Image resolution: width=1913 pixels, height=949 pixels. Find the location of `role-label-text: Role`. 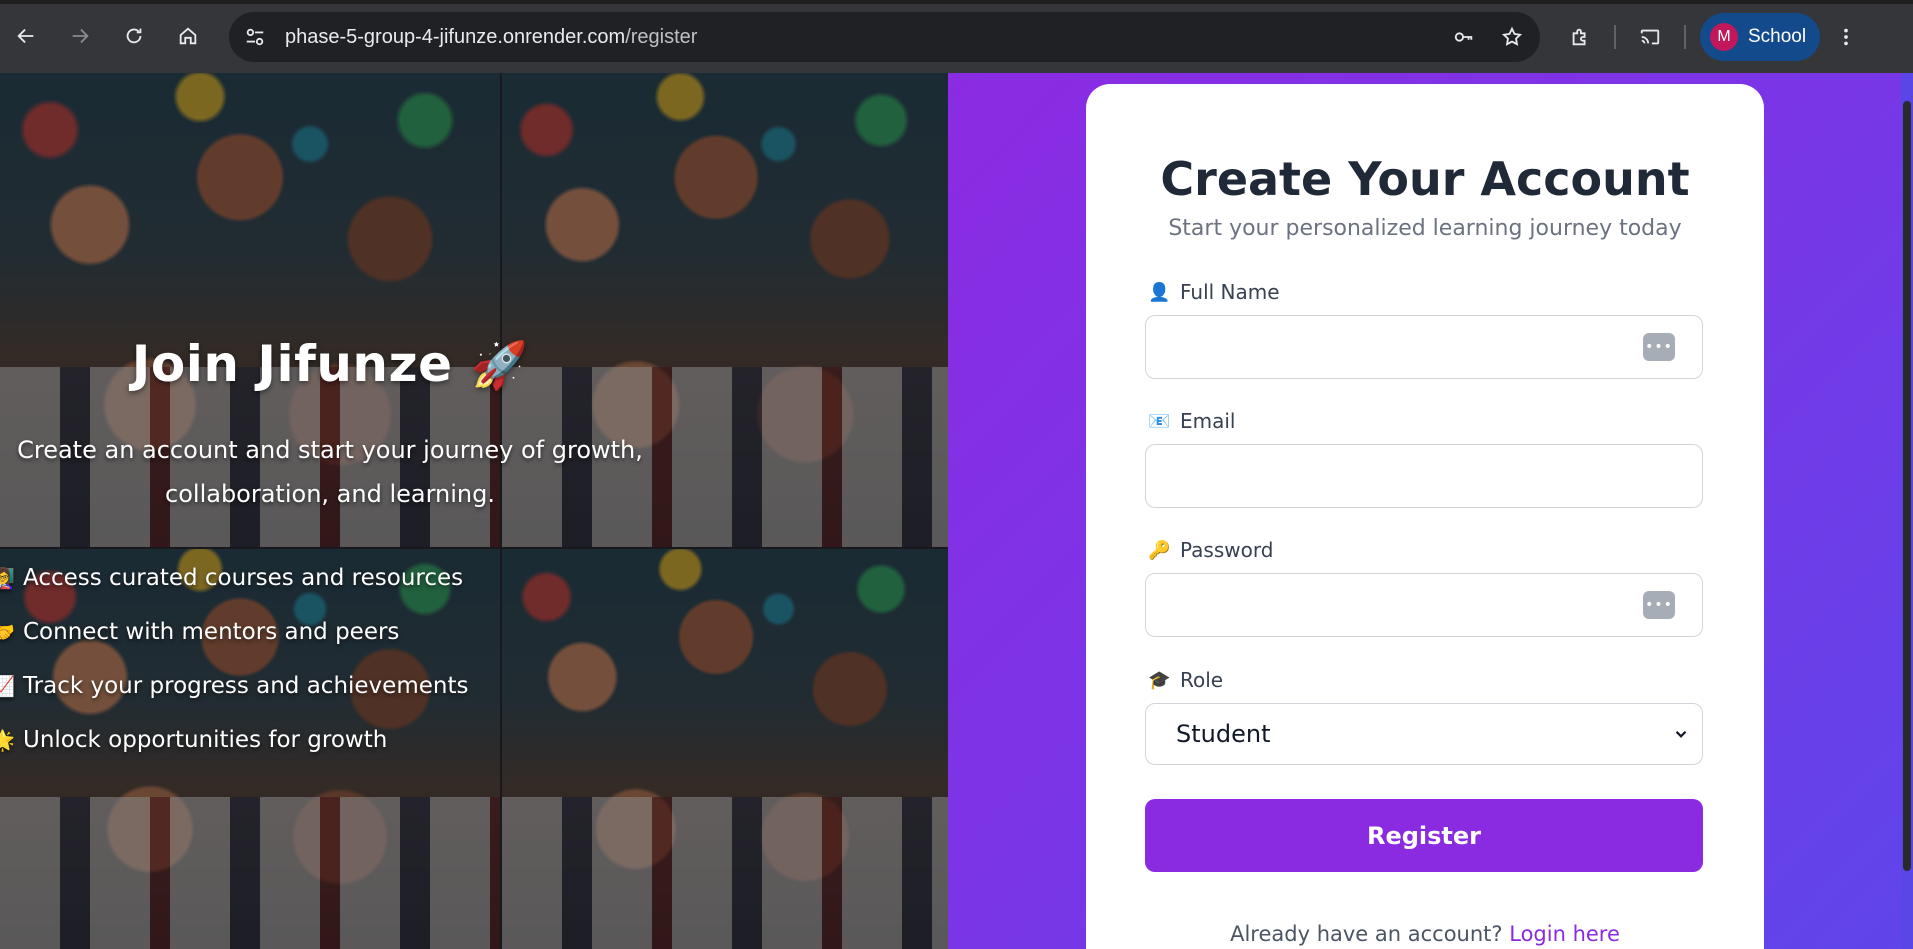

role-label-text: Role is located at coordinates (1202, 680).